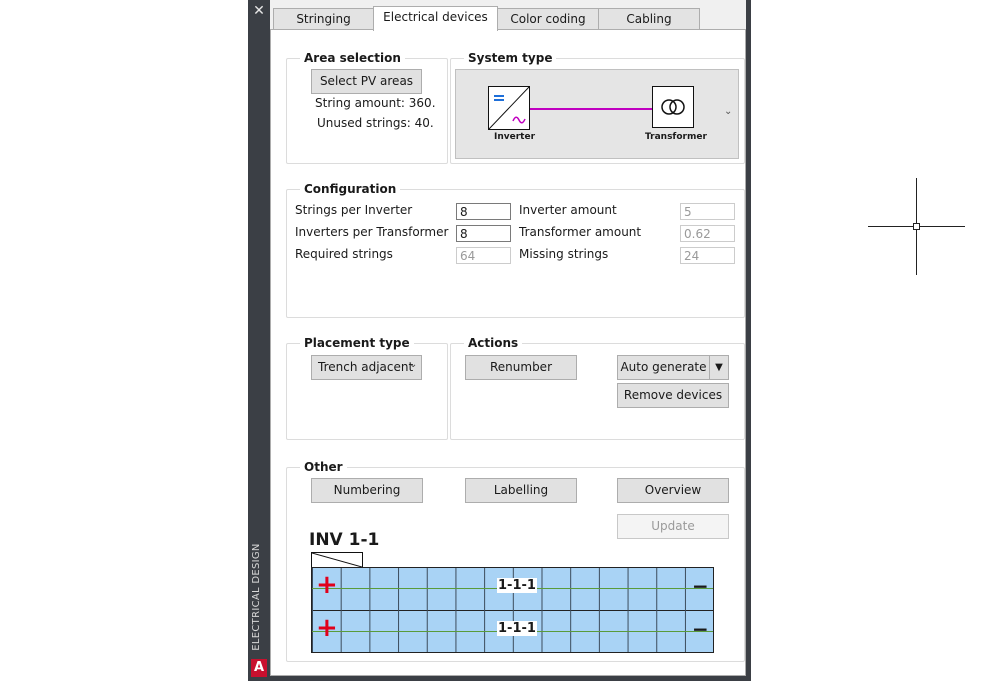 The height and width of the screenshot is (681, 1000). What do you see at coordinates (591, 109) in the screenshot?
I see `connector-line` at bounding box center [591, 109].